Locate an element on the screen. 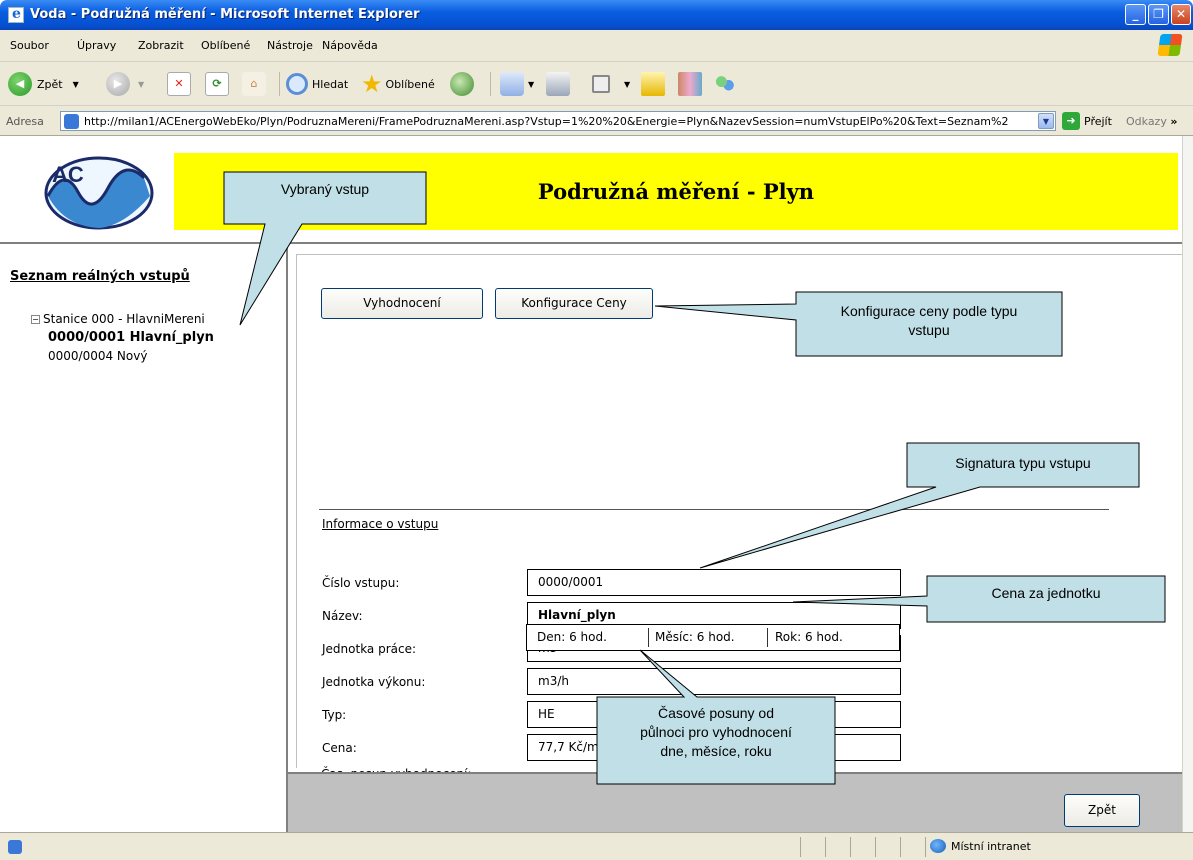  tree-station: − Stanice 000 - HlavniMereni is located at coordinates (118, 319).